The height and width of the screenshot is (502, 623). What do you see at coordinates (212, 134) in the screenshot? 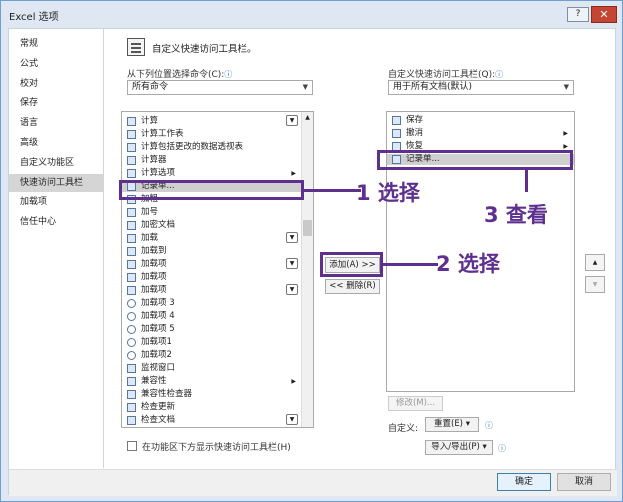
I see `list-item: 计算工作表` at bounding box center [212, 134].